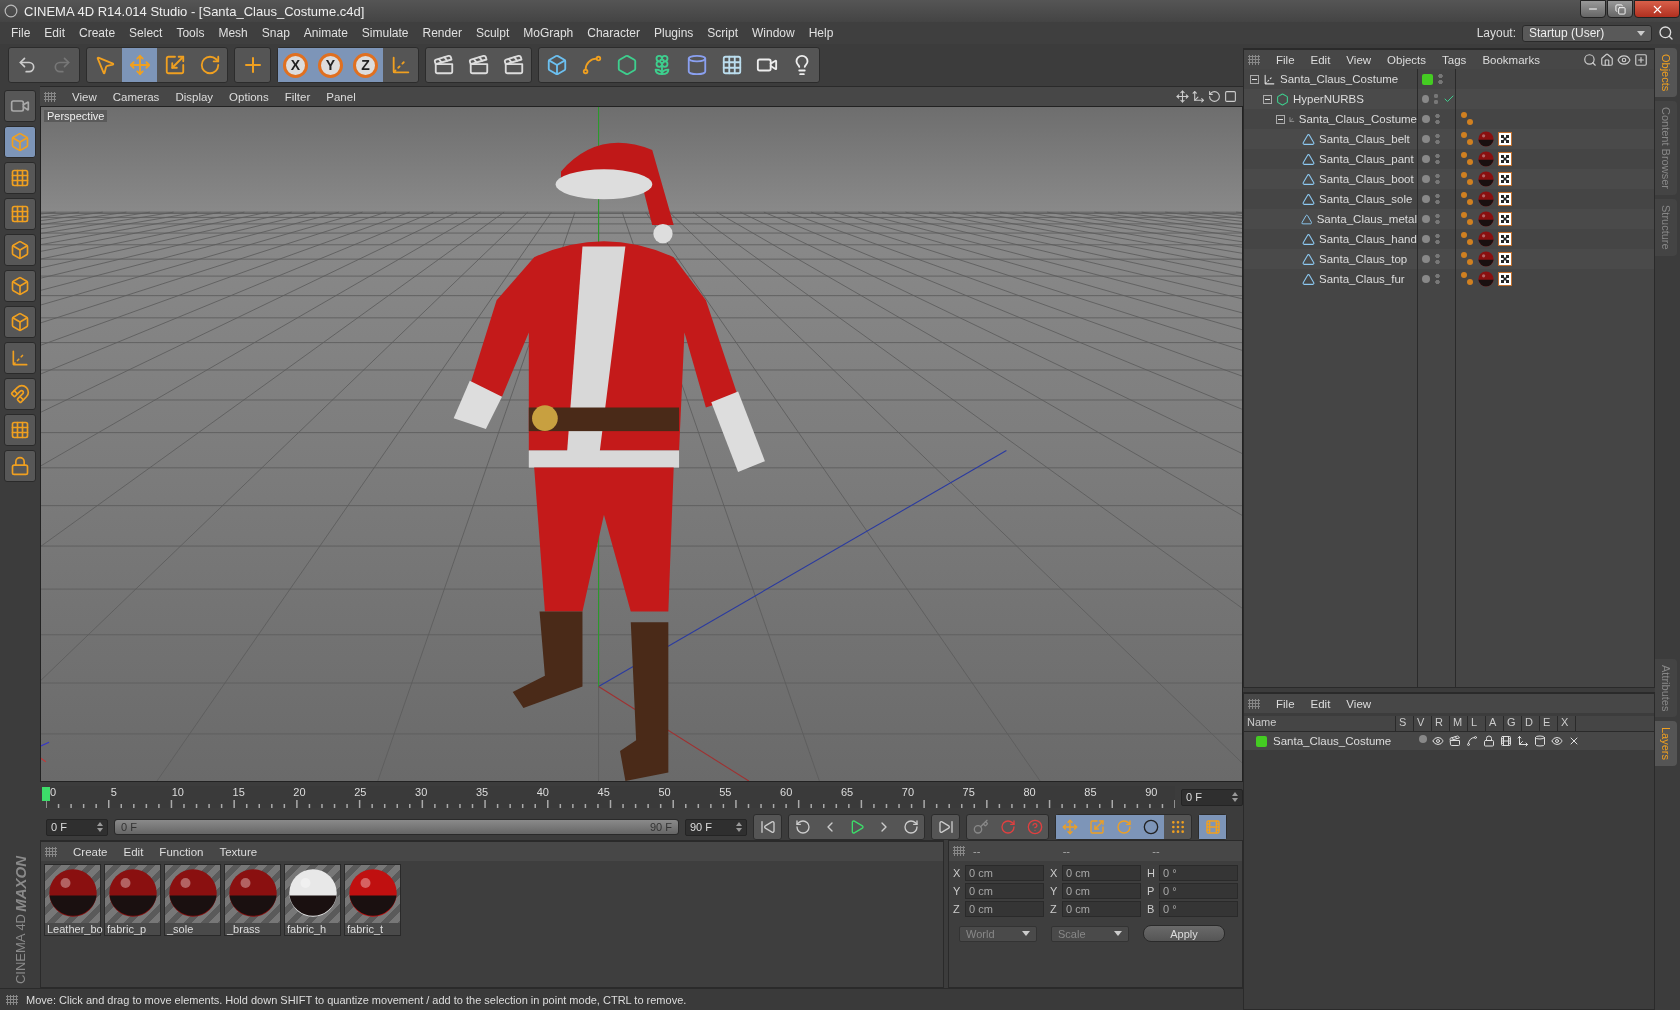 This screenshot has width=1680, height=1010. Describe the element at coordinates (1330, 219) in the screenshot. I see `object-row: Santa_Claus_metal` at that location.